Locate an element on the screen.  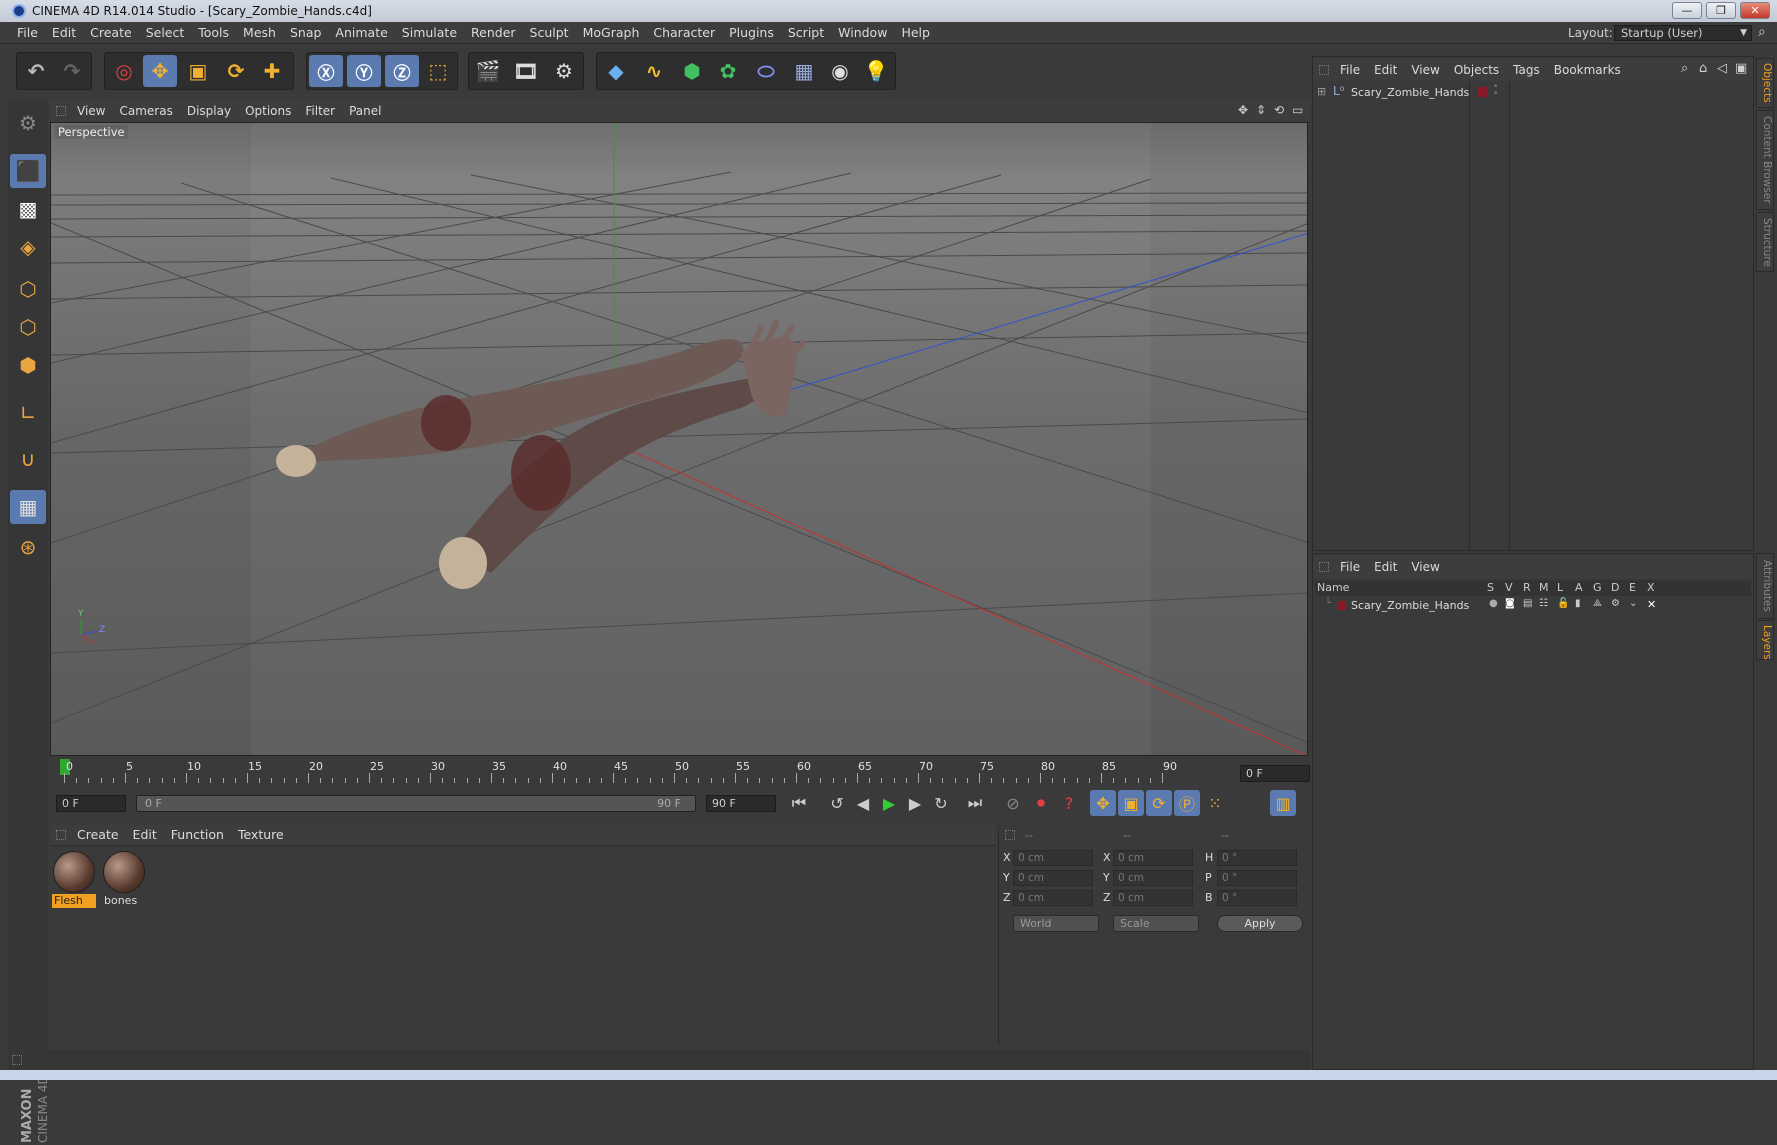
pos-x-field: 0 cm is located at coordinates (1053, 858).